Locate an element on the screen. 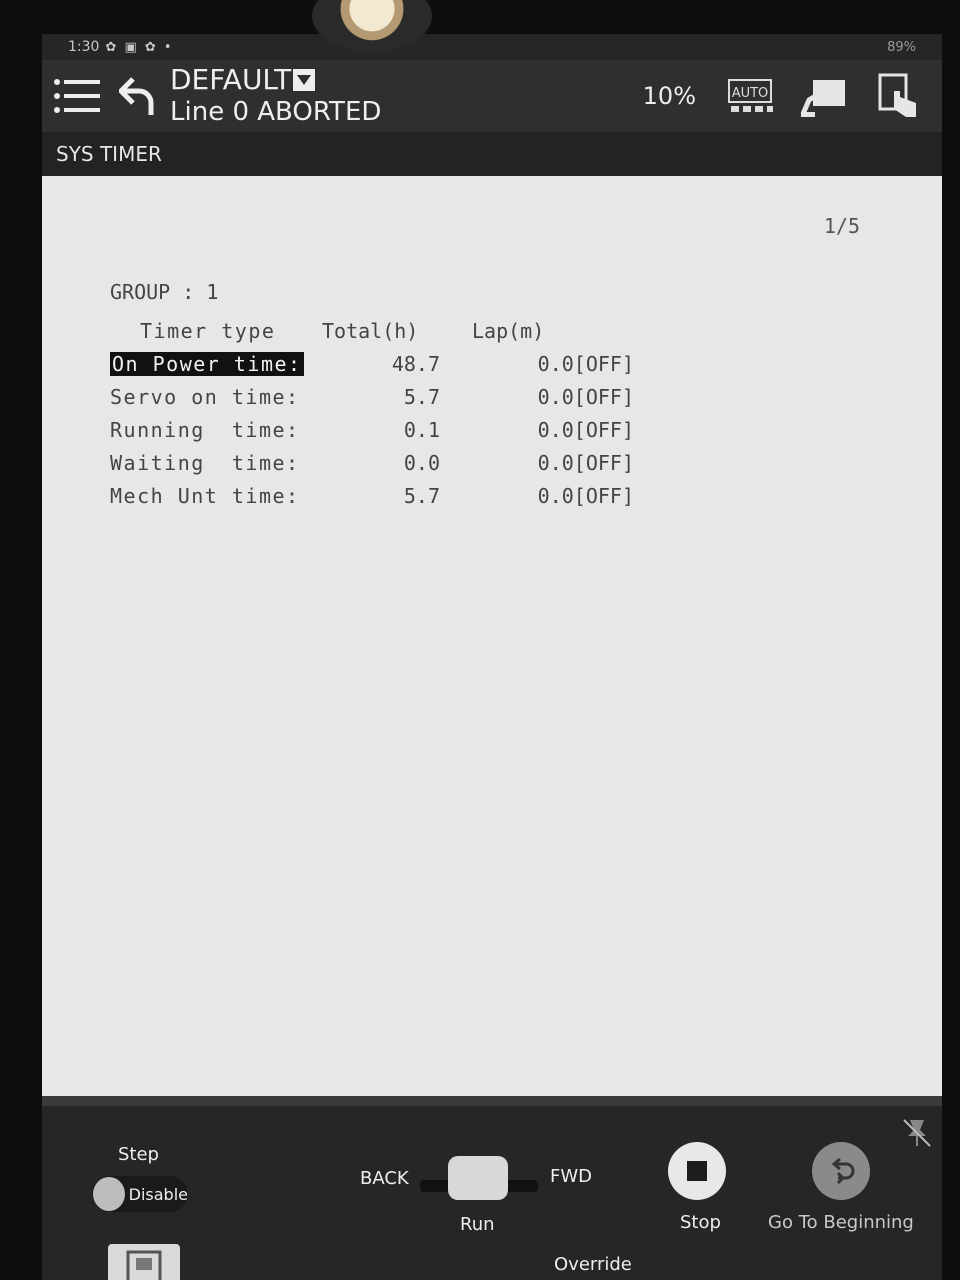 Image resolution: width=960 pixels, height=1280 pixels. go-to-beginning-button is located at coordinates (841, 1171).